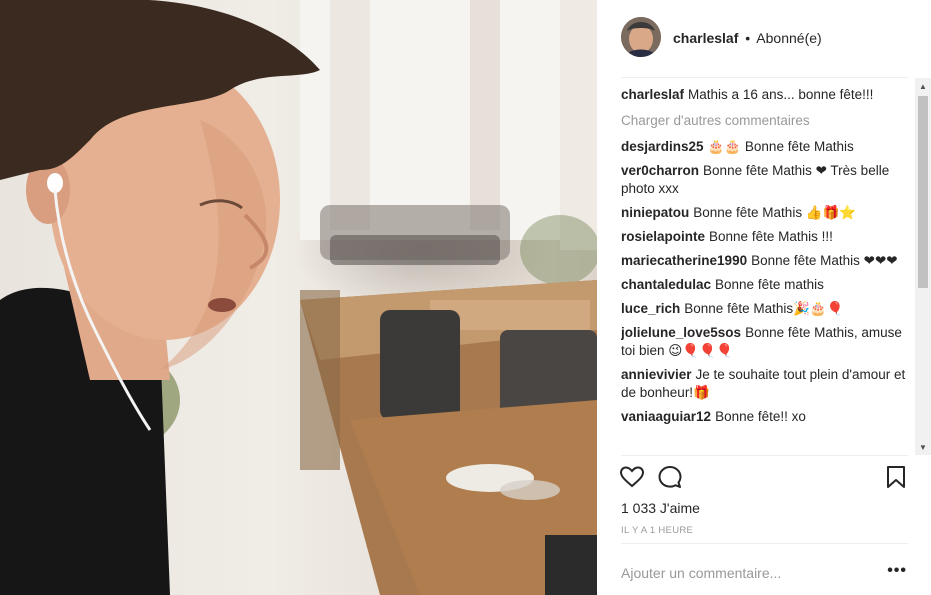 This screenshot has width=931, height=595. I want to click on comment-item: vaniaaguiar12 Bonne fête!! xo, so click(766, 417).